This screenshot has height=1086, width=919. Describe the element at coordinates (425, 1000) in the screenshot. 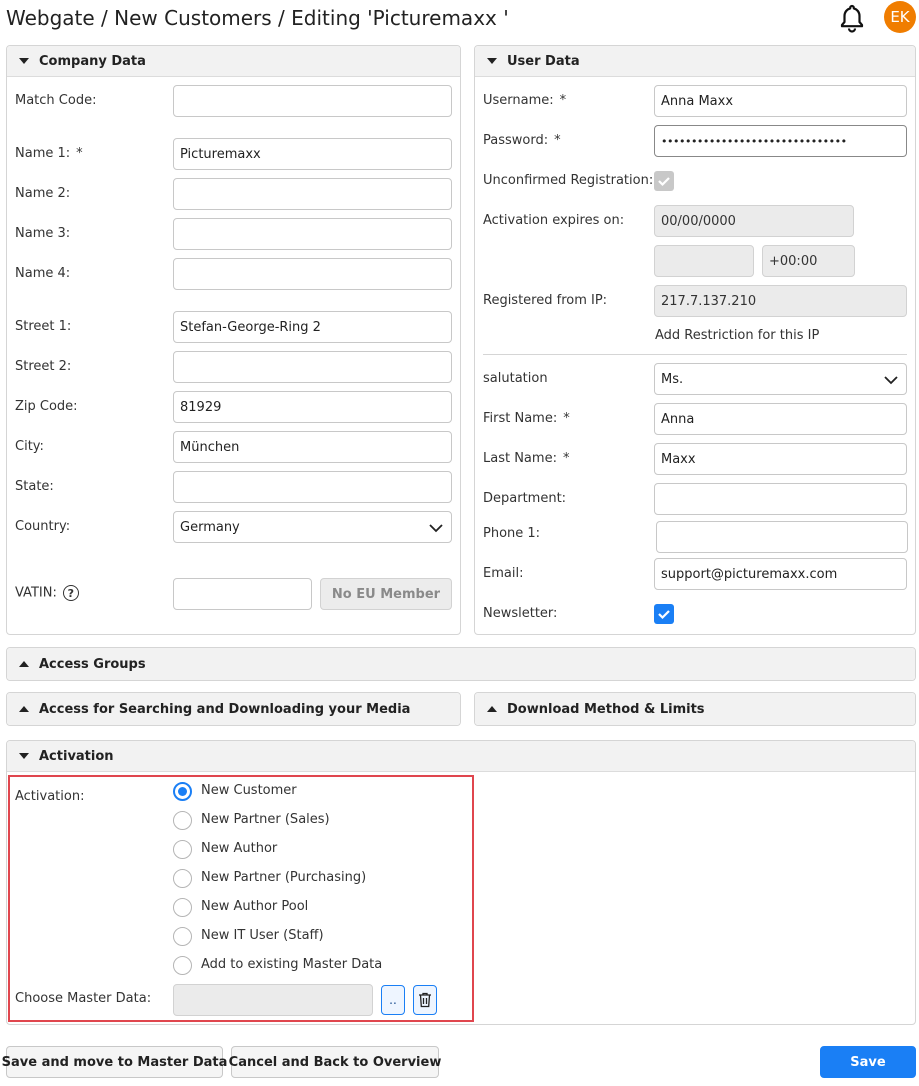

I see `trash-icon` at that location.